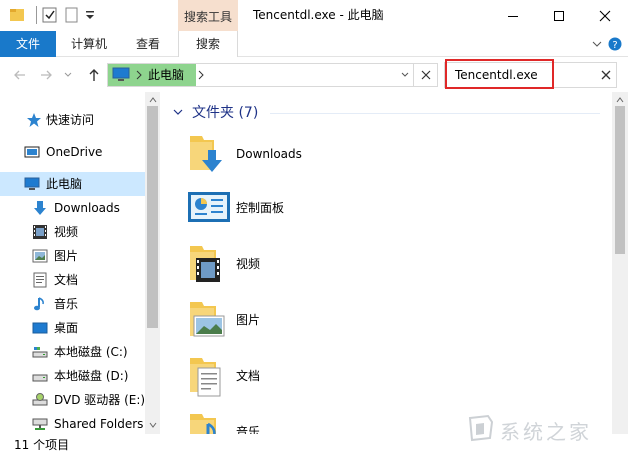 This screenshot has height=457, width=628. What do you see at coordinates (207, 319) in the screenshot?
I see `pictures-folder-icon` at bounding box center [207, 319].